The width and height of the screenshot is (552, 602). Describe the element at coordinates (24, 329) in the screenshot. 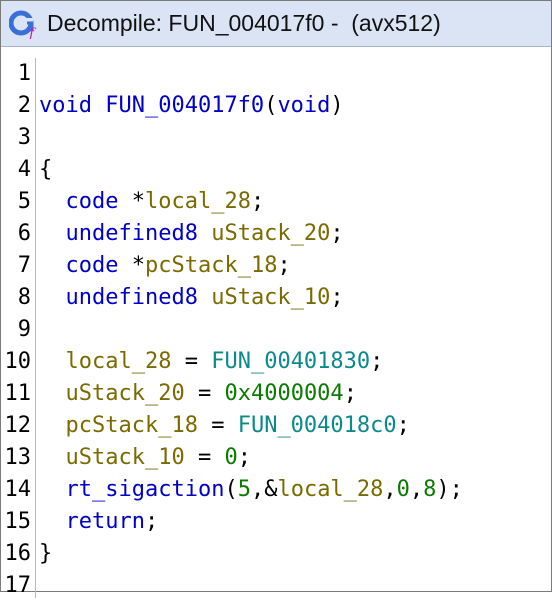

I see `line-number: 9` at that location.